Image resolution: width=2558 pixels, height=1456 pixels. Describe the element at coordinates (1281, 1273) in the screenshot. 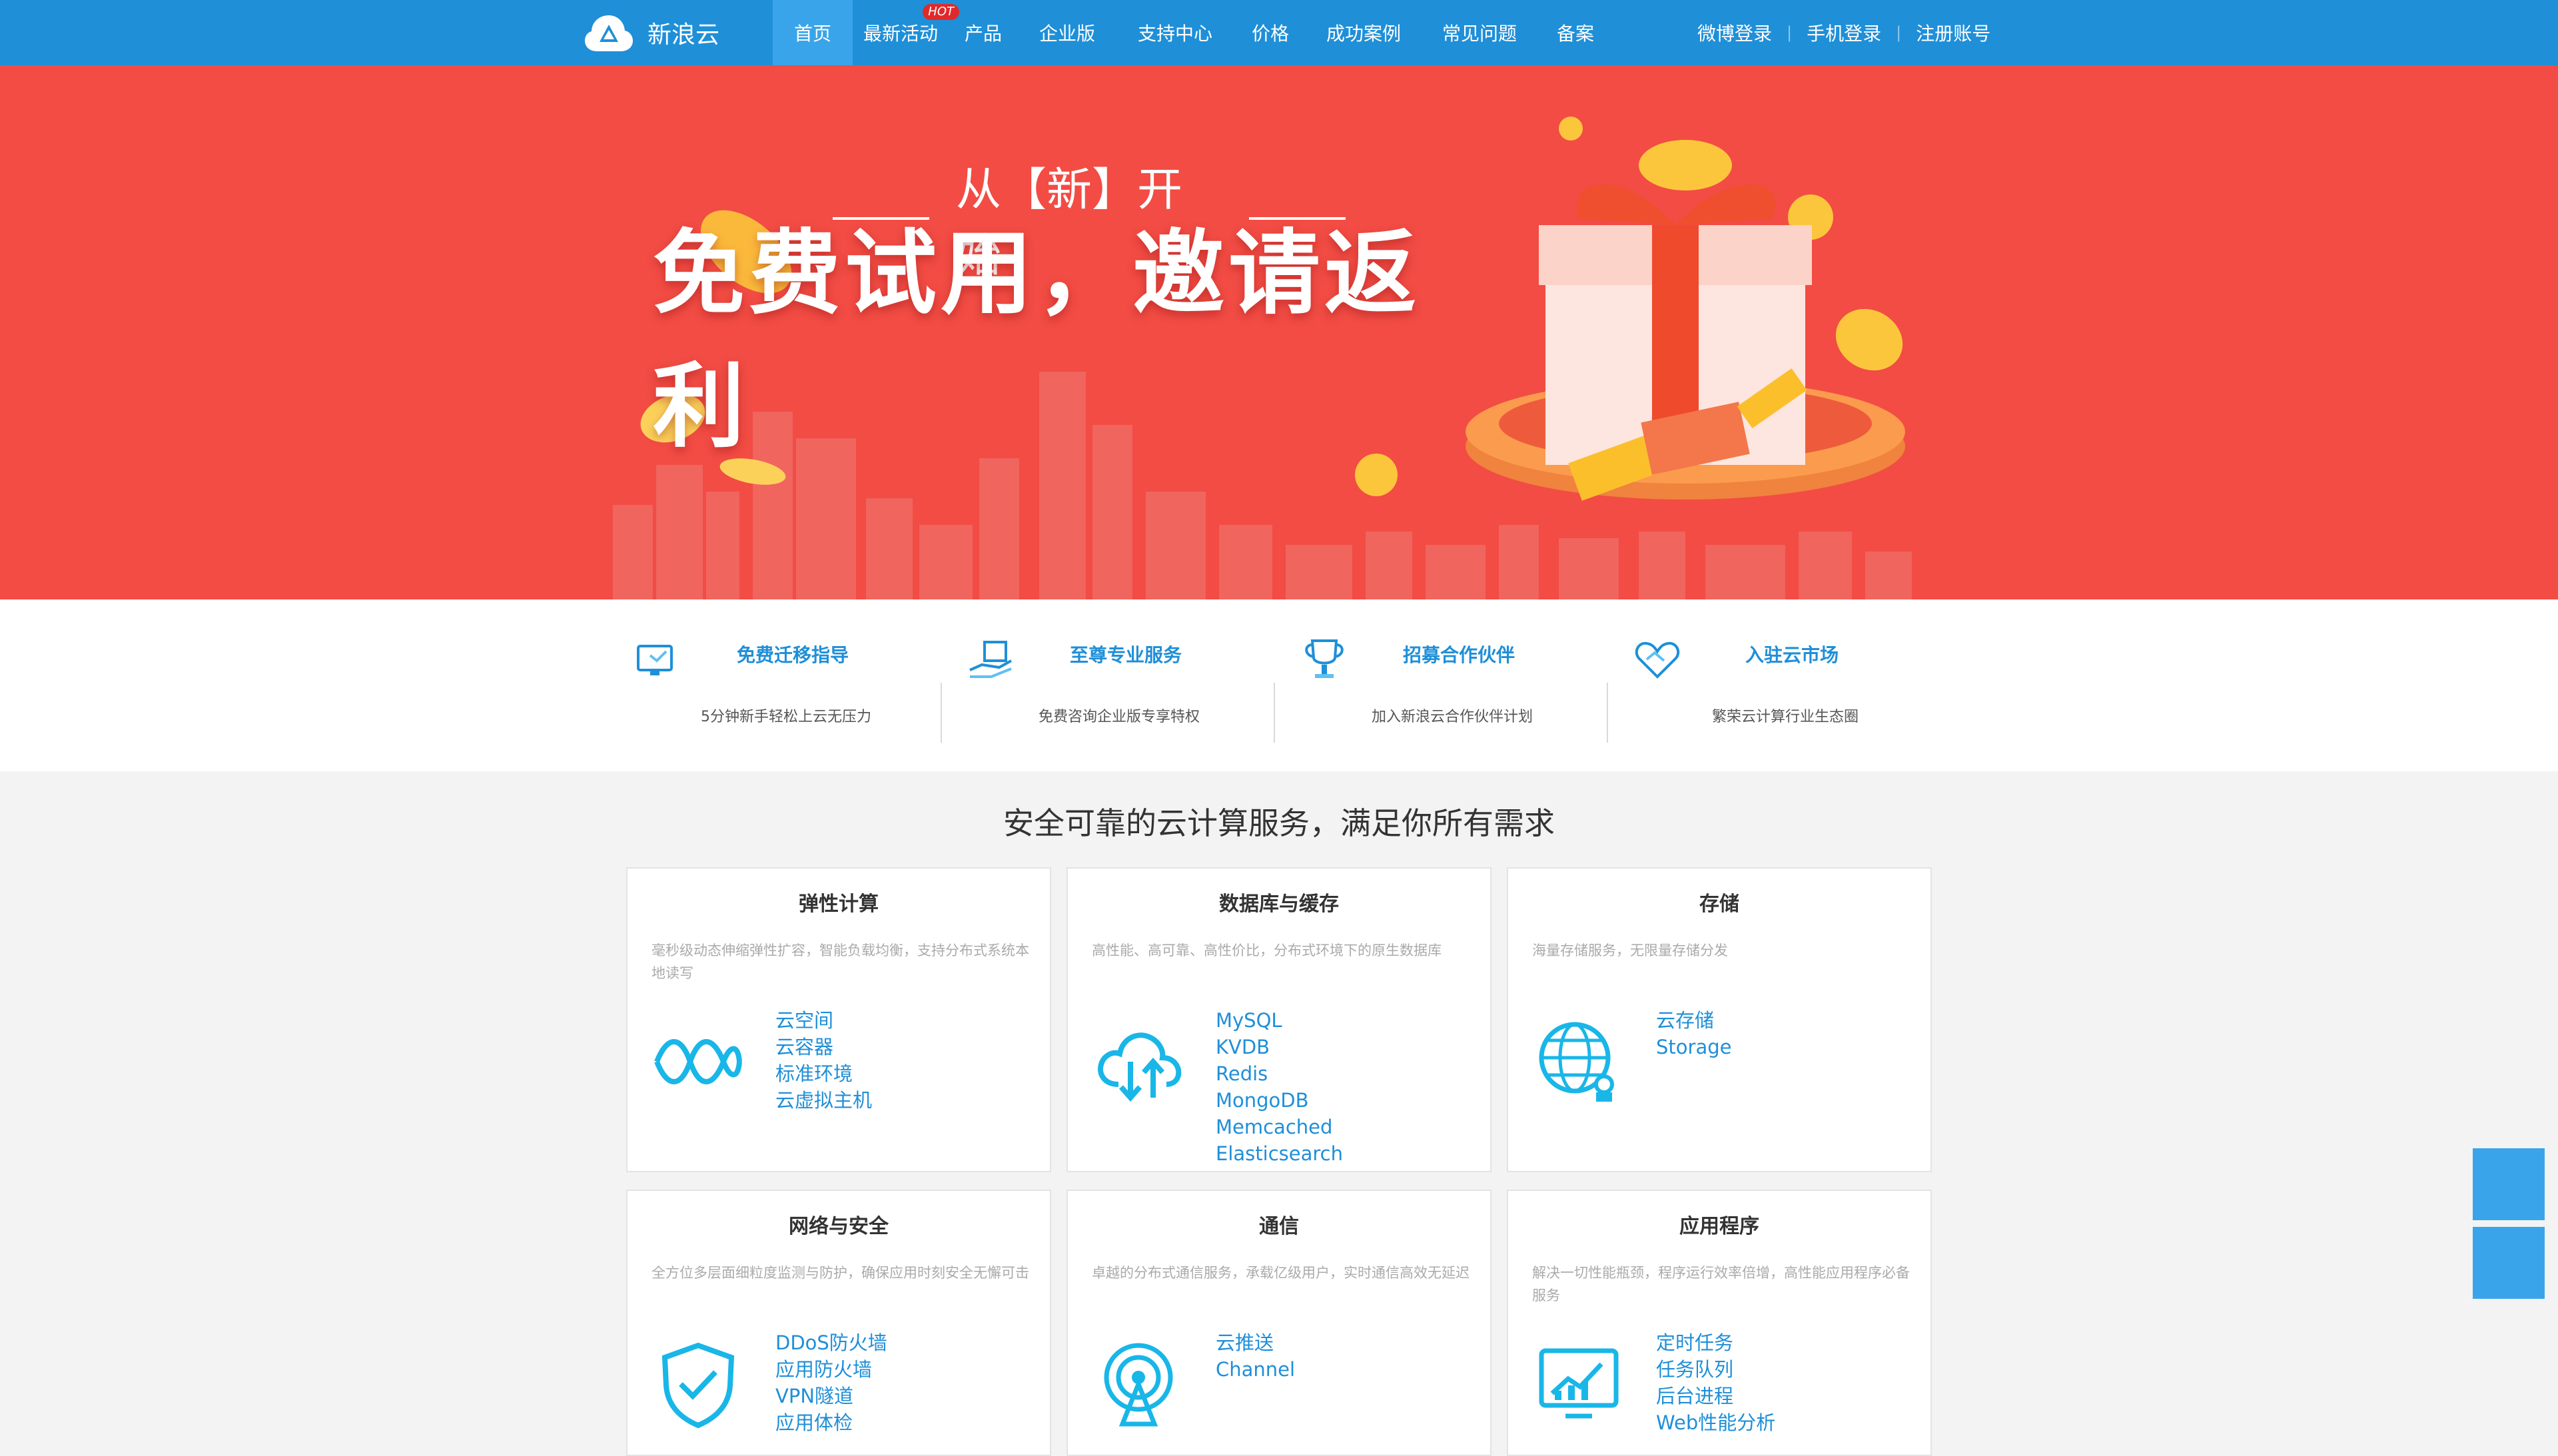

I see `card-desc: 卓越的分布式通信服务，承载亿级用户，实时通信高效无延迟` at that location.